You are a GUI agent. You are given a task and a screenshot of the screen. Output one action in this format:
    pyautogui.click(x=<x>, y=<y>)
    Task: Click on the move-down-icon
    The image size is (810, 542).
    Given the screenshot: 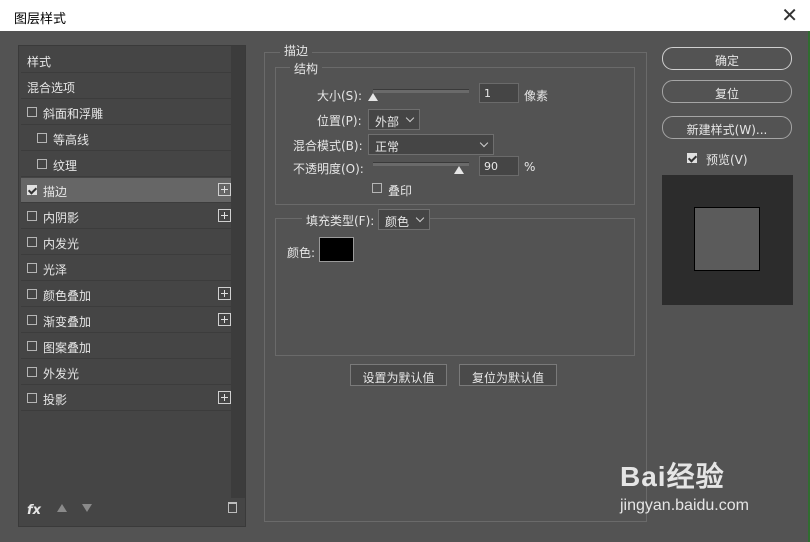 What is the action you would take?
    pyautogui.click(x=87, y=508)
    